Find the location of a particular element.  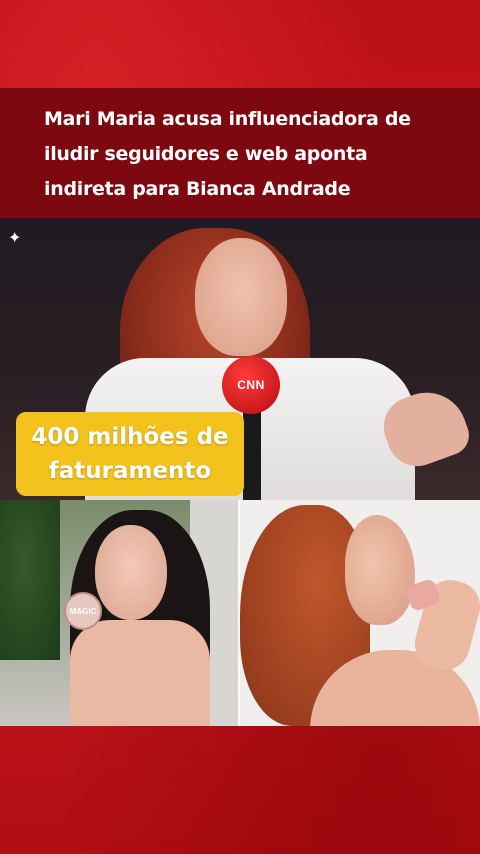

caption-box: 400 milhões de faturamento is located at coordinates (130, 454).